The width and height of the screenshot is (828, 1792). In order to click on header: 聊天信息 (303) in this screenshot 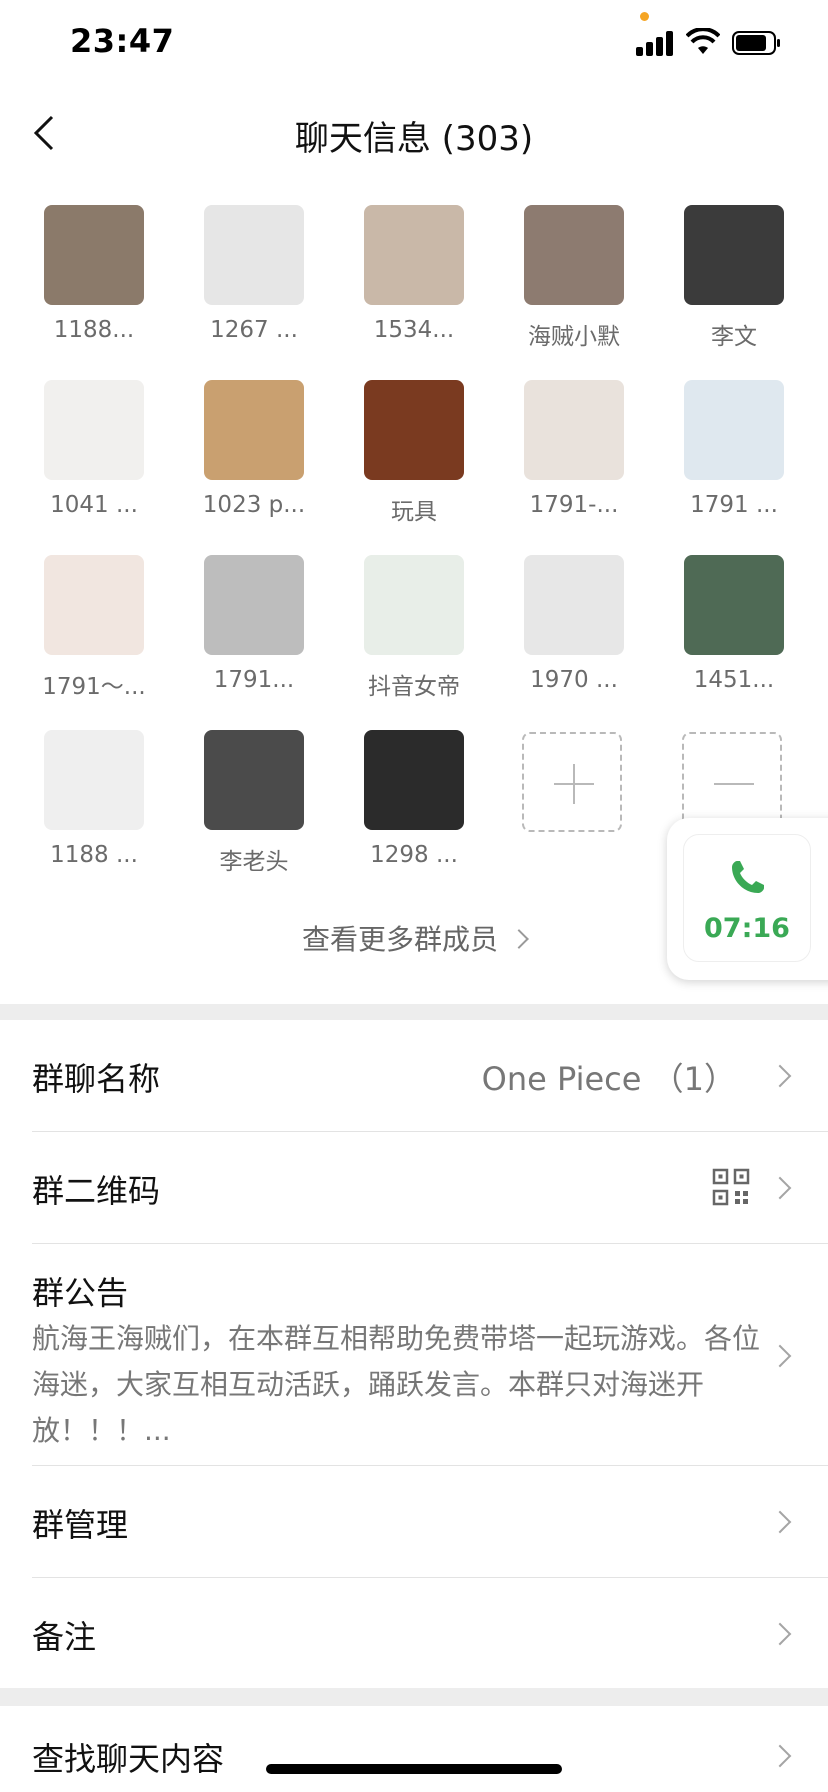, I will do `click(414, 133)`.